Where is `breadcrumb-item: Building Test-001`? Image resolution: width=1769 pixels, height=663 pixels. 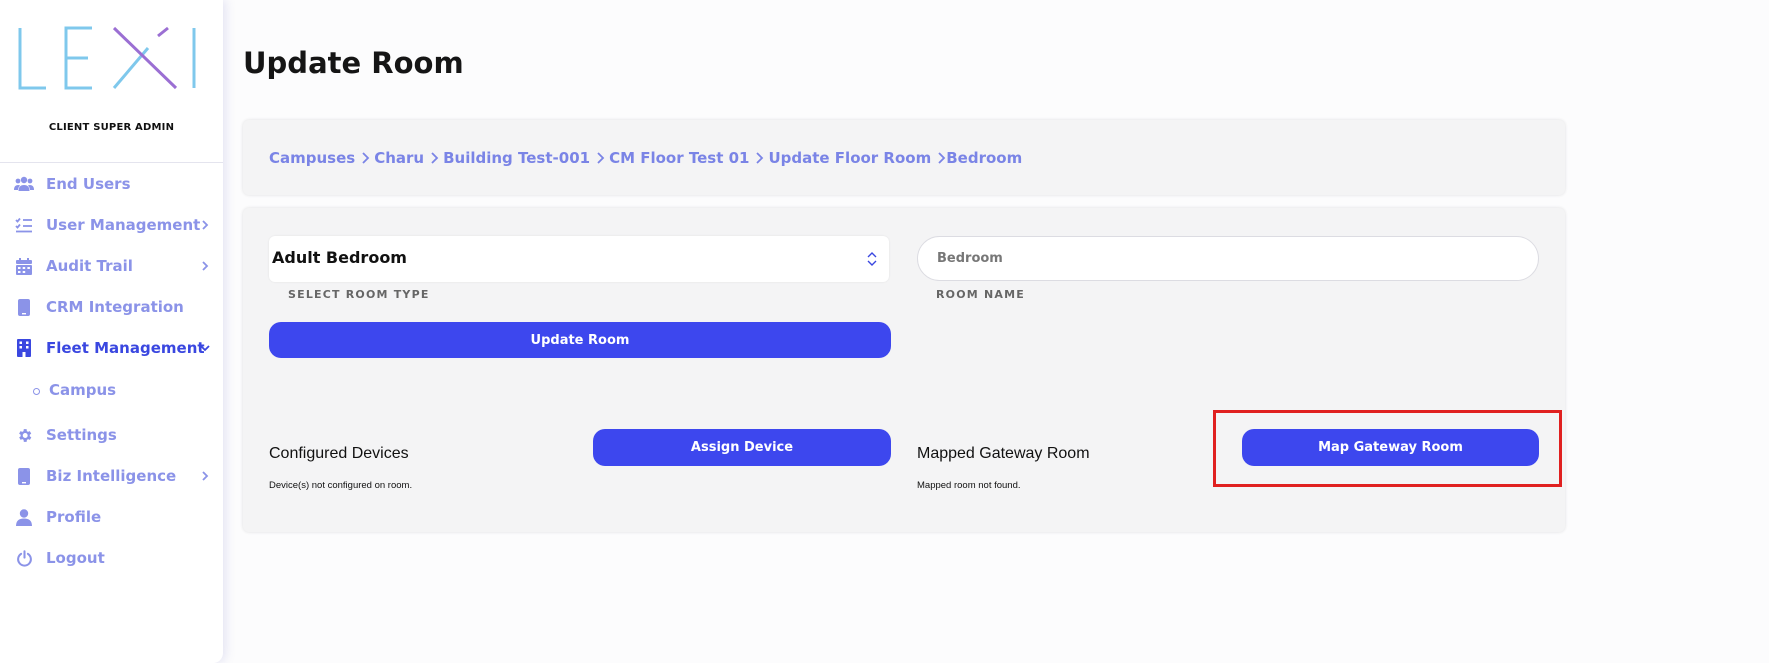
breadcrumb-item: Building Test-001 is located at coordinates (516, 158).